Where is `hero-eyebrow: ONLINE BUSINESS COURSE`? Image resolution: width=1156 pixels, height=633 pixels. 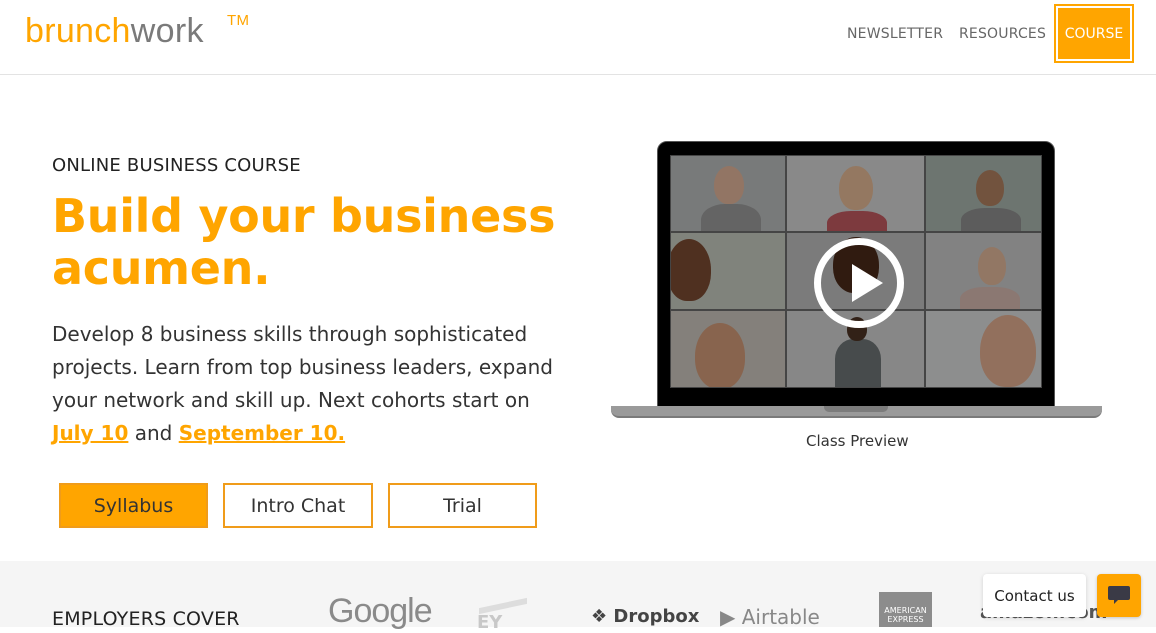
hero-eyebrow: ONLINE BUSINESS COURSE is located at coordinates (176, 165).